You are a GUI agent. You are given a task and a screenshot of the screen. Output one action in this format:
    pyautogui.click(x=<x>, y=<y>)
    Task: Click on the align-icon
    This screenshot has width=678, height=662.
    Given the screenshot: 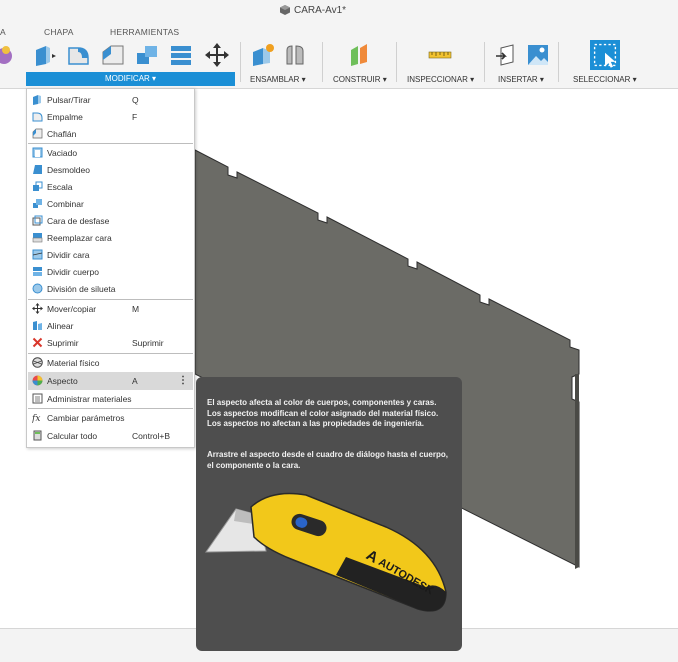 What is the action you would take?
    pyautogui.click(x=37, y=325)
    